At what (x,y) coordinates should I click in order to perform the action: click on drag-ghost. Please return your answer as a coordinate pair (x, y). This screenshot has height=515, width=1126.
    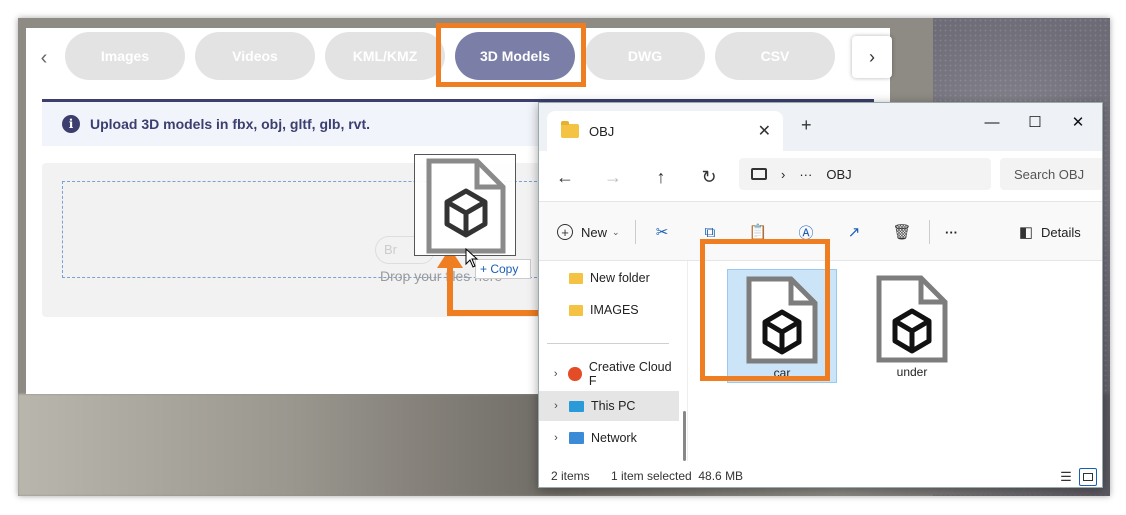
    Looking at the image, I should click on (465, 205).